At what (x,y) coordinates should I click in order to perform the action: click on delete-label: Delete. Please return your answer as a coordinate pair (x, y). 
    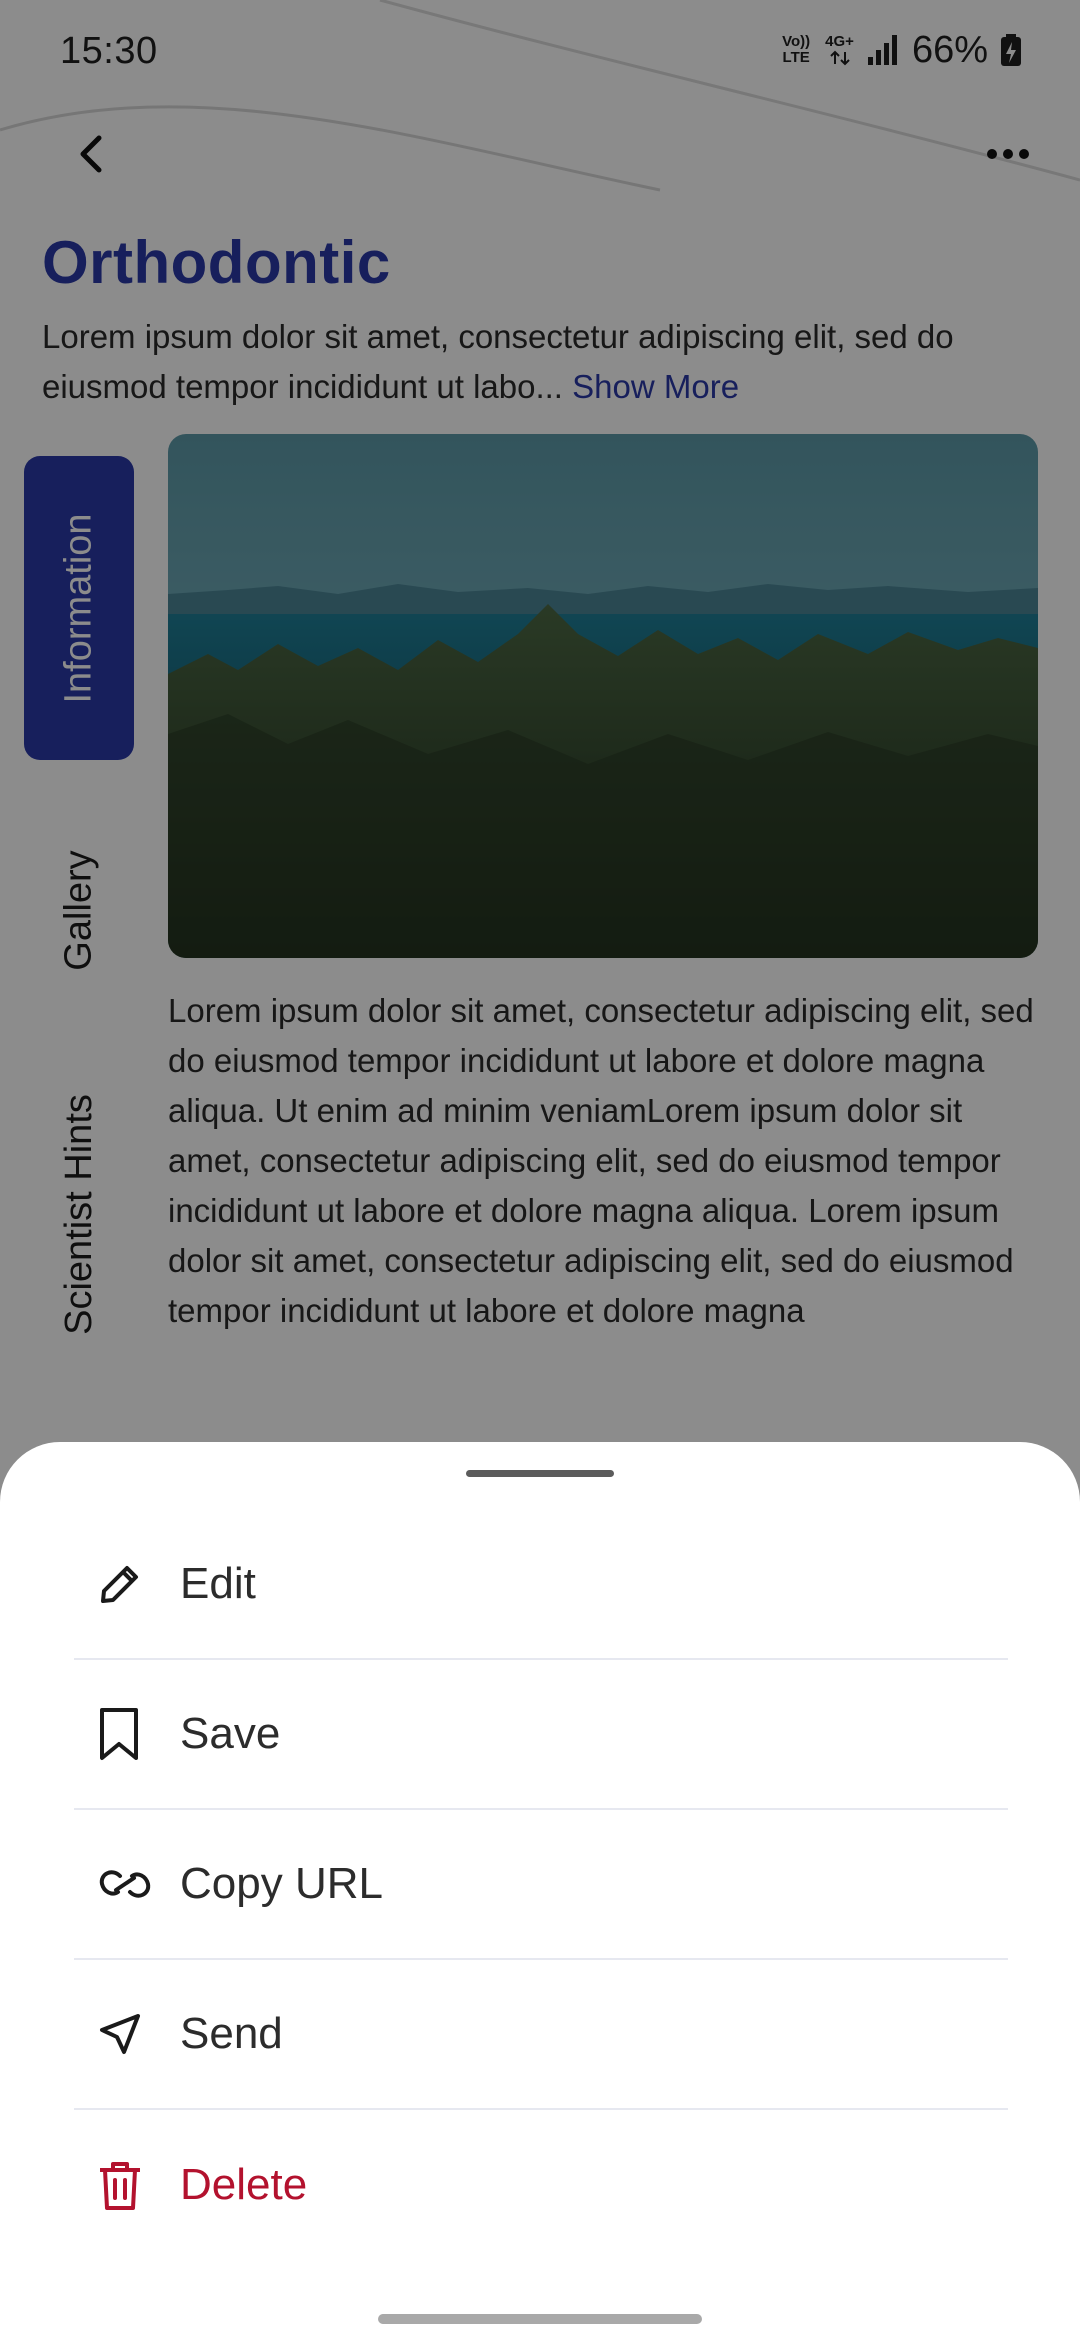
    Looking at the image, I should click on (244, 2184).